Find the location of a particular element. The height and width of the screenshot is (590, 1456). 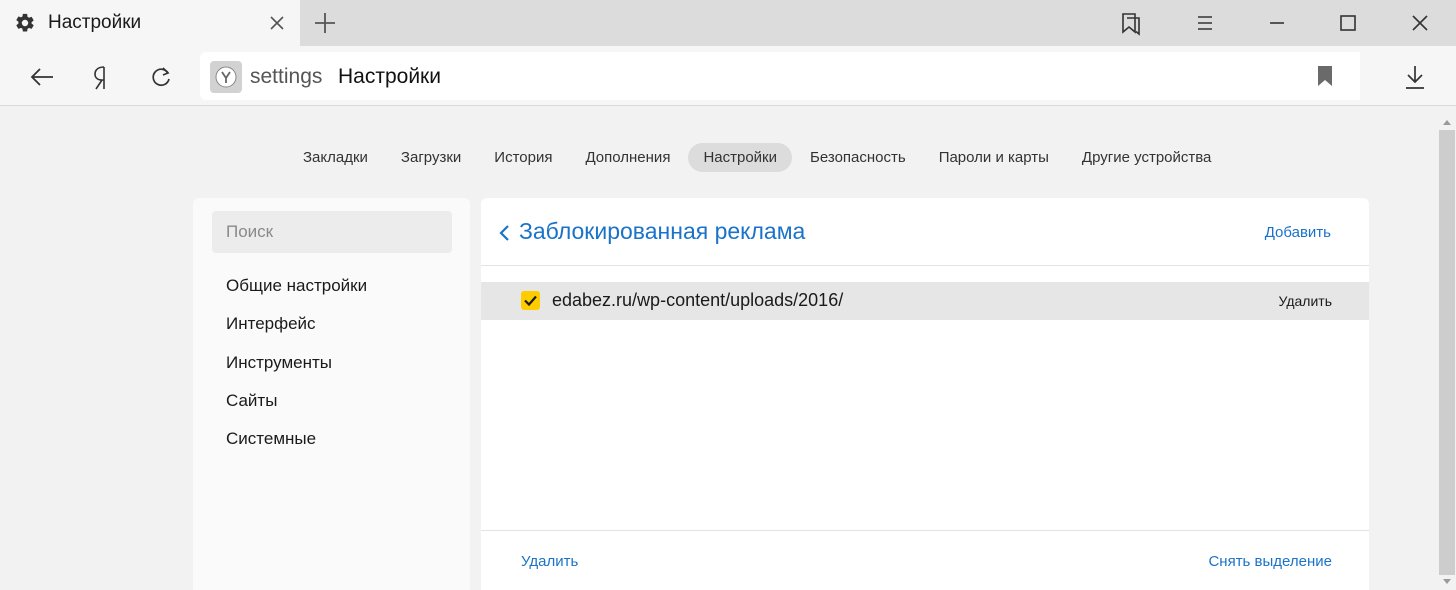

scroll-down-icon is located at coordinates (1447, 582).